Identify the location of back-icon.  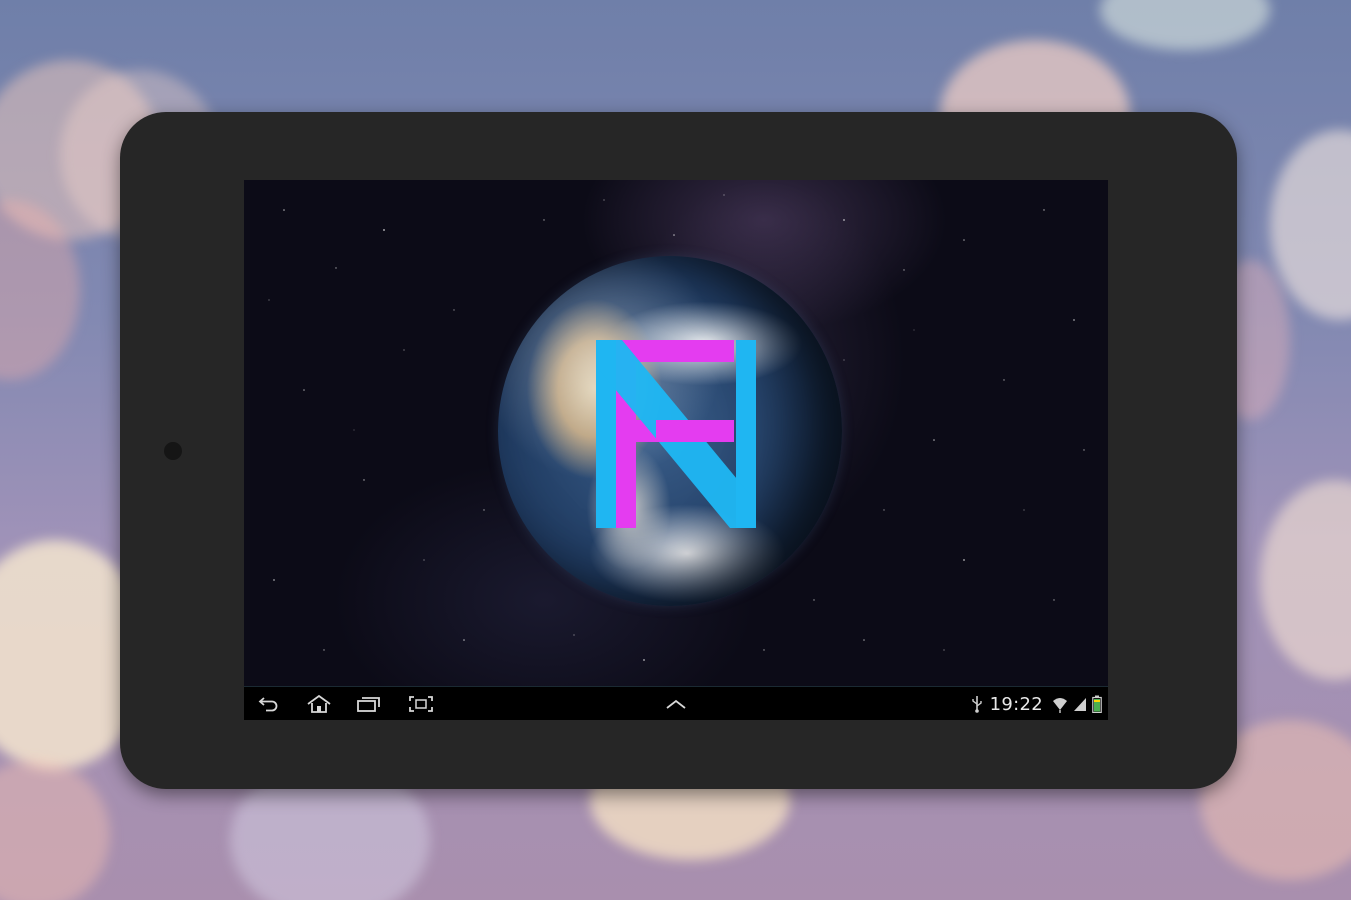
(268, 704).